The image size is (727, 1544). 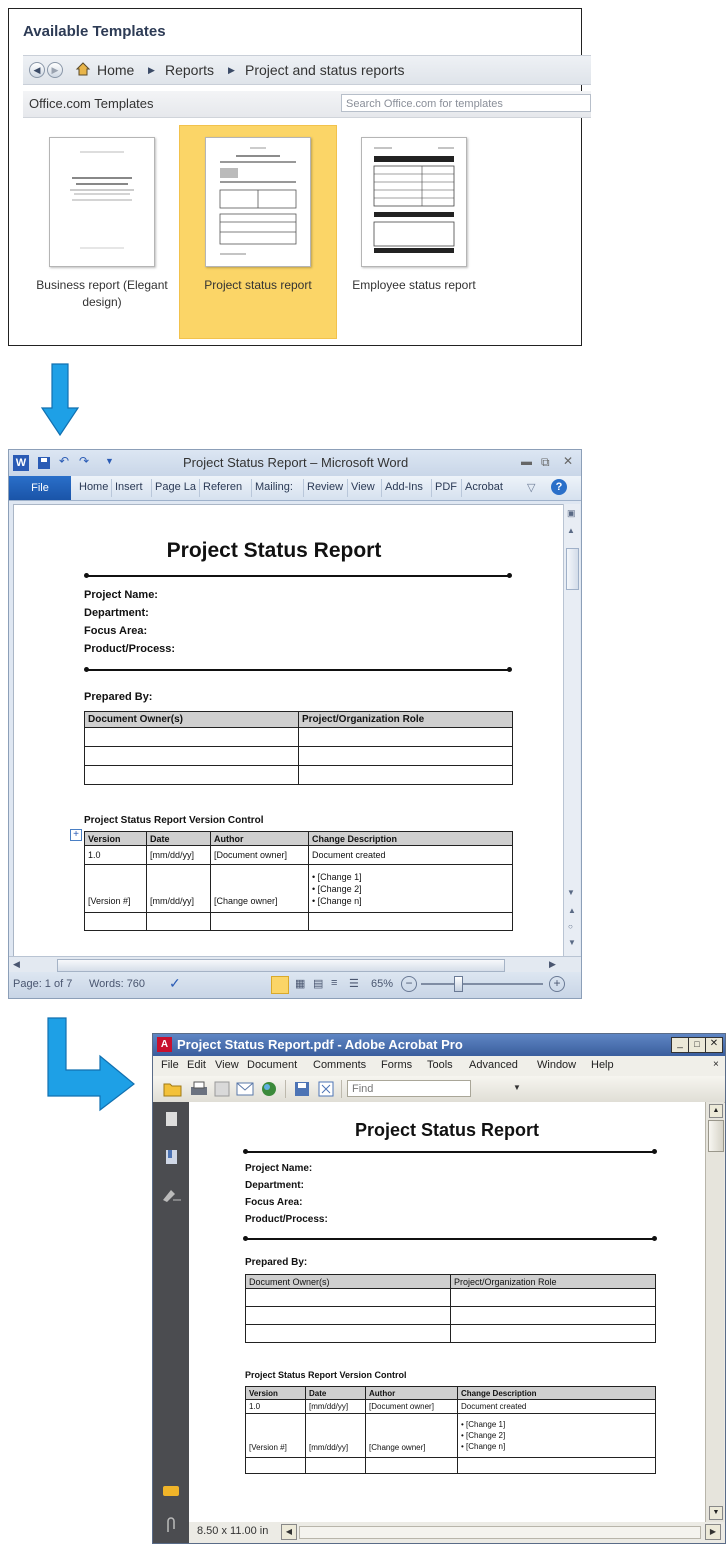 What do you see at coordinates (115, 70) in the screenshot?
I see `breadcrumb-home: Home` at bounding box center [115, 70].